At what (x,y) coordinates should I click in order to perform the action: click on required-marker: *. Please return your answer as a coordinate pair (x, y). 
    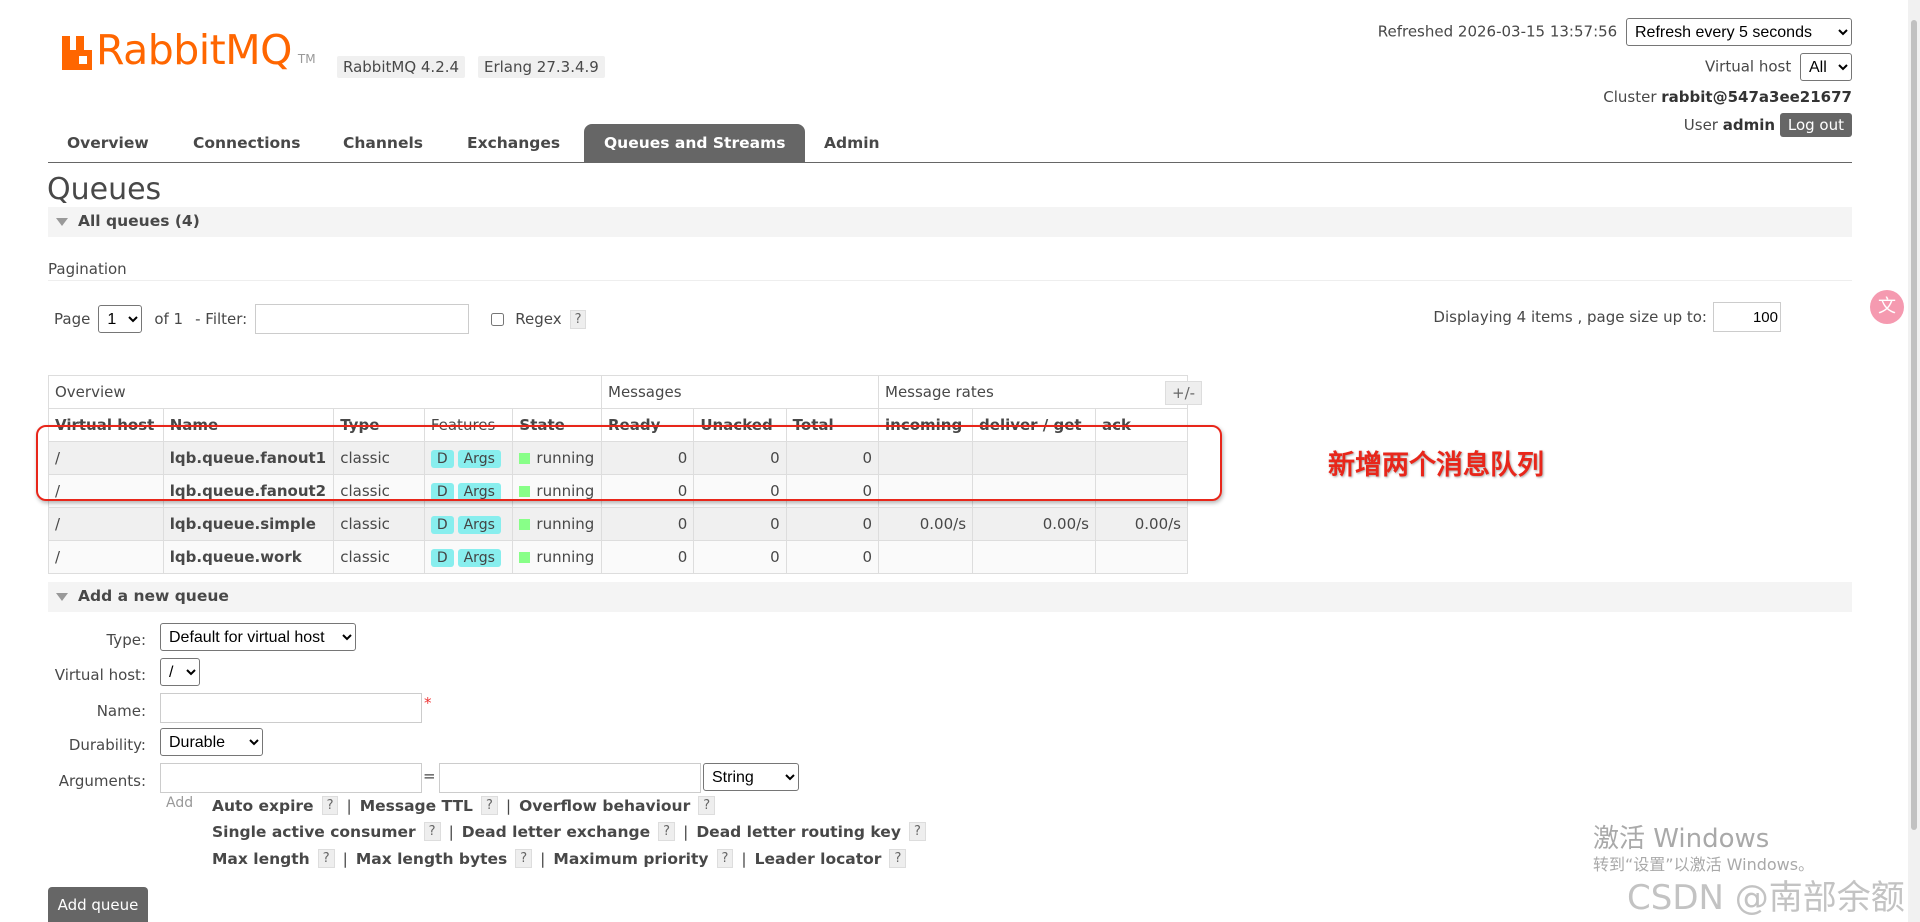
    Looking at the image, I should click on (428, 703).